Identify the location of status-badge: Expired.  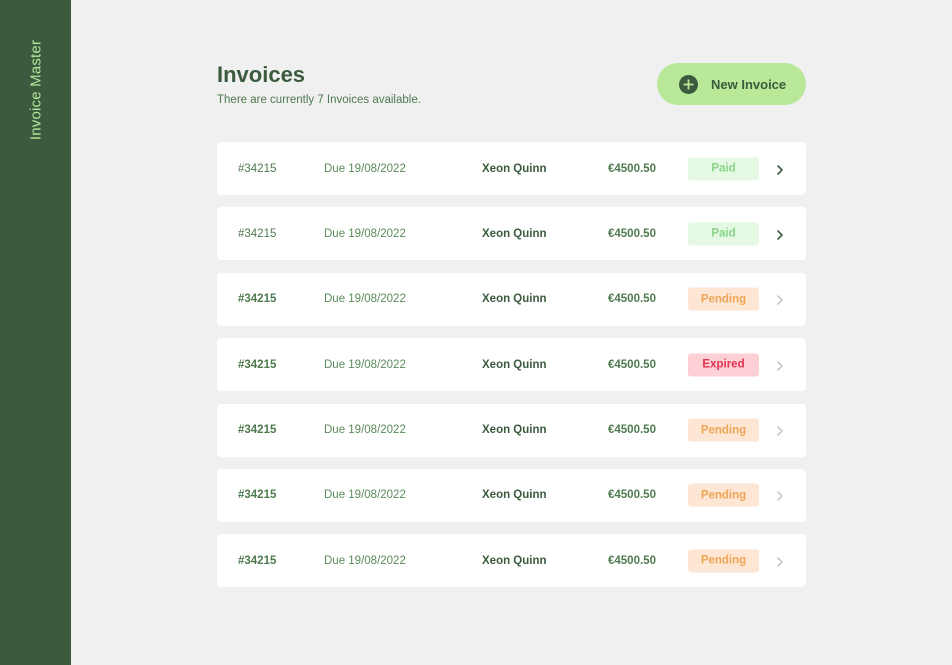
(723, 365).